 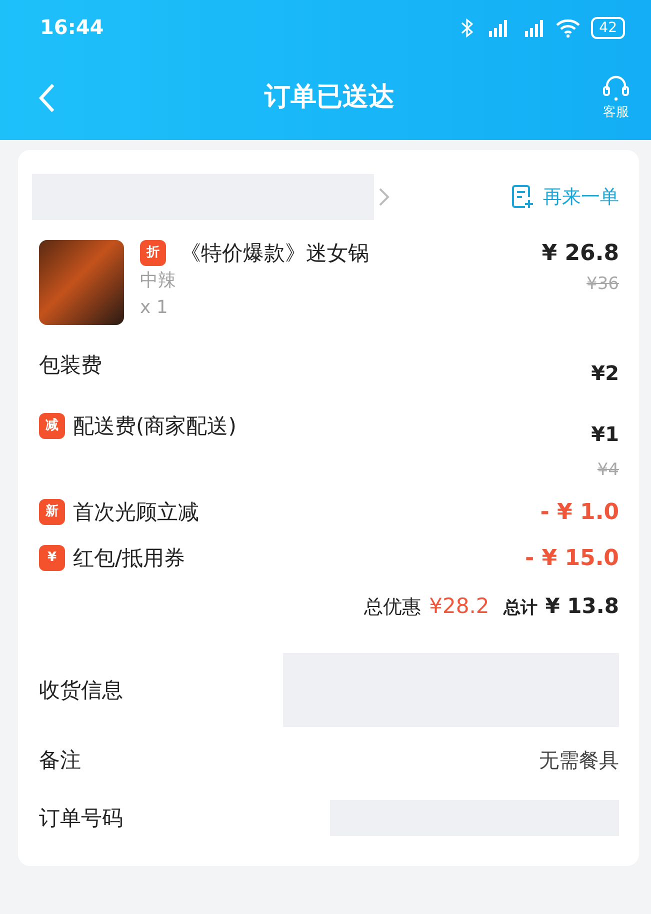 I want to click on total-label: 总计, so click(x=520, y=609).